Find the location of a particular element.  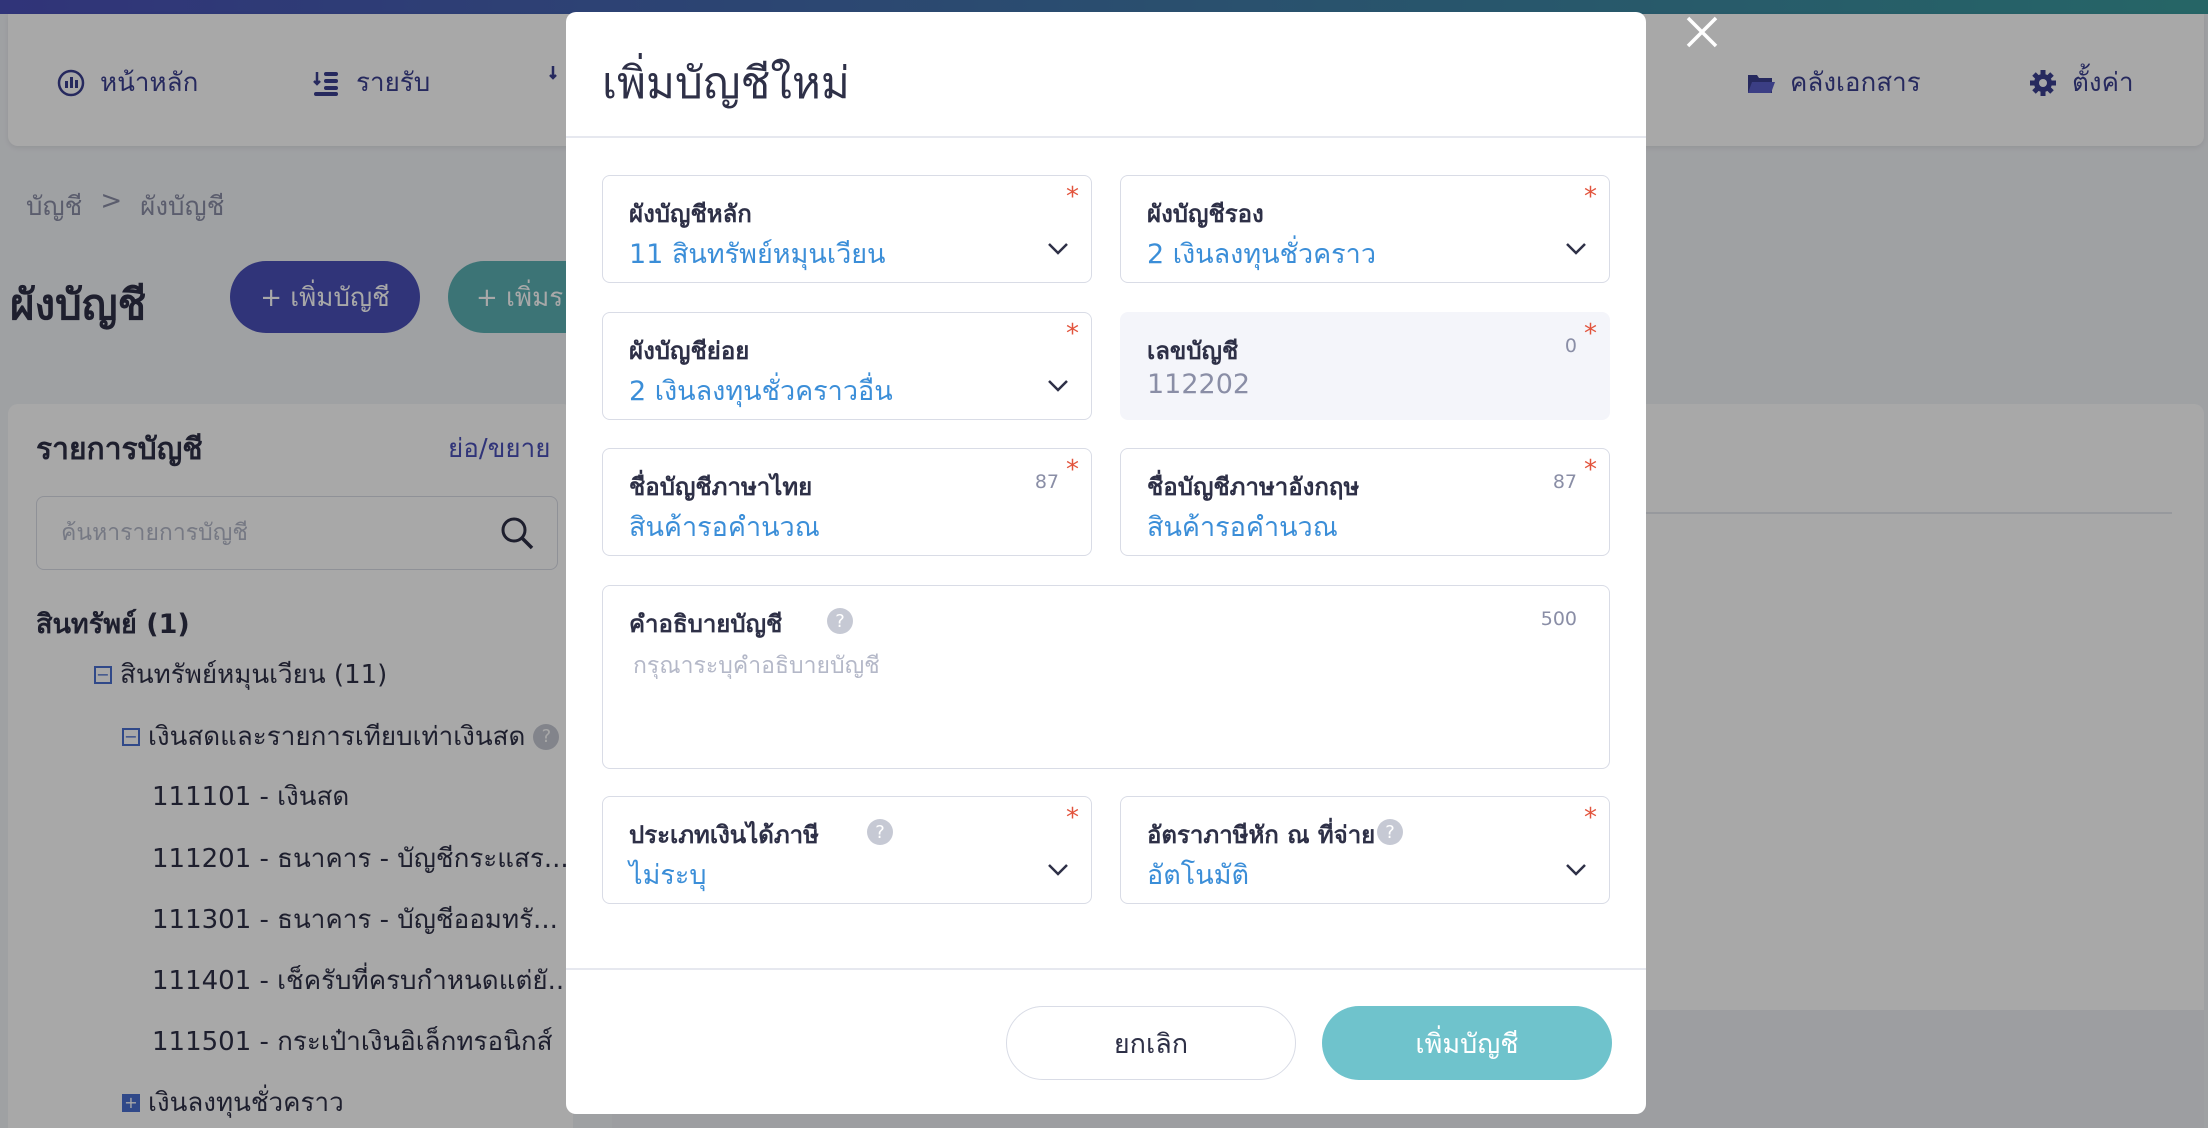

account-number-field: เลขบัญชี 112202 0 * is located at coordinates (1365, 366).